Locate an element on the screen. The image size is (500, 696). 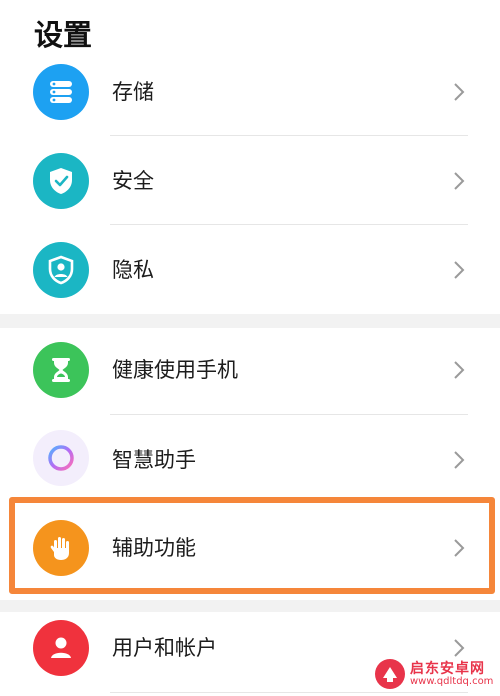
settings-item-storage: 存储 is located at coordinates (250, 92).